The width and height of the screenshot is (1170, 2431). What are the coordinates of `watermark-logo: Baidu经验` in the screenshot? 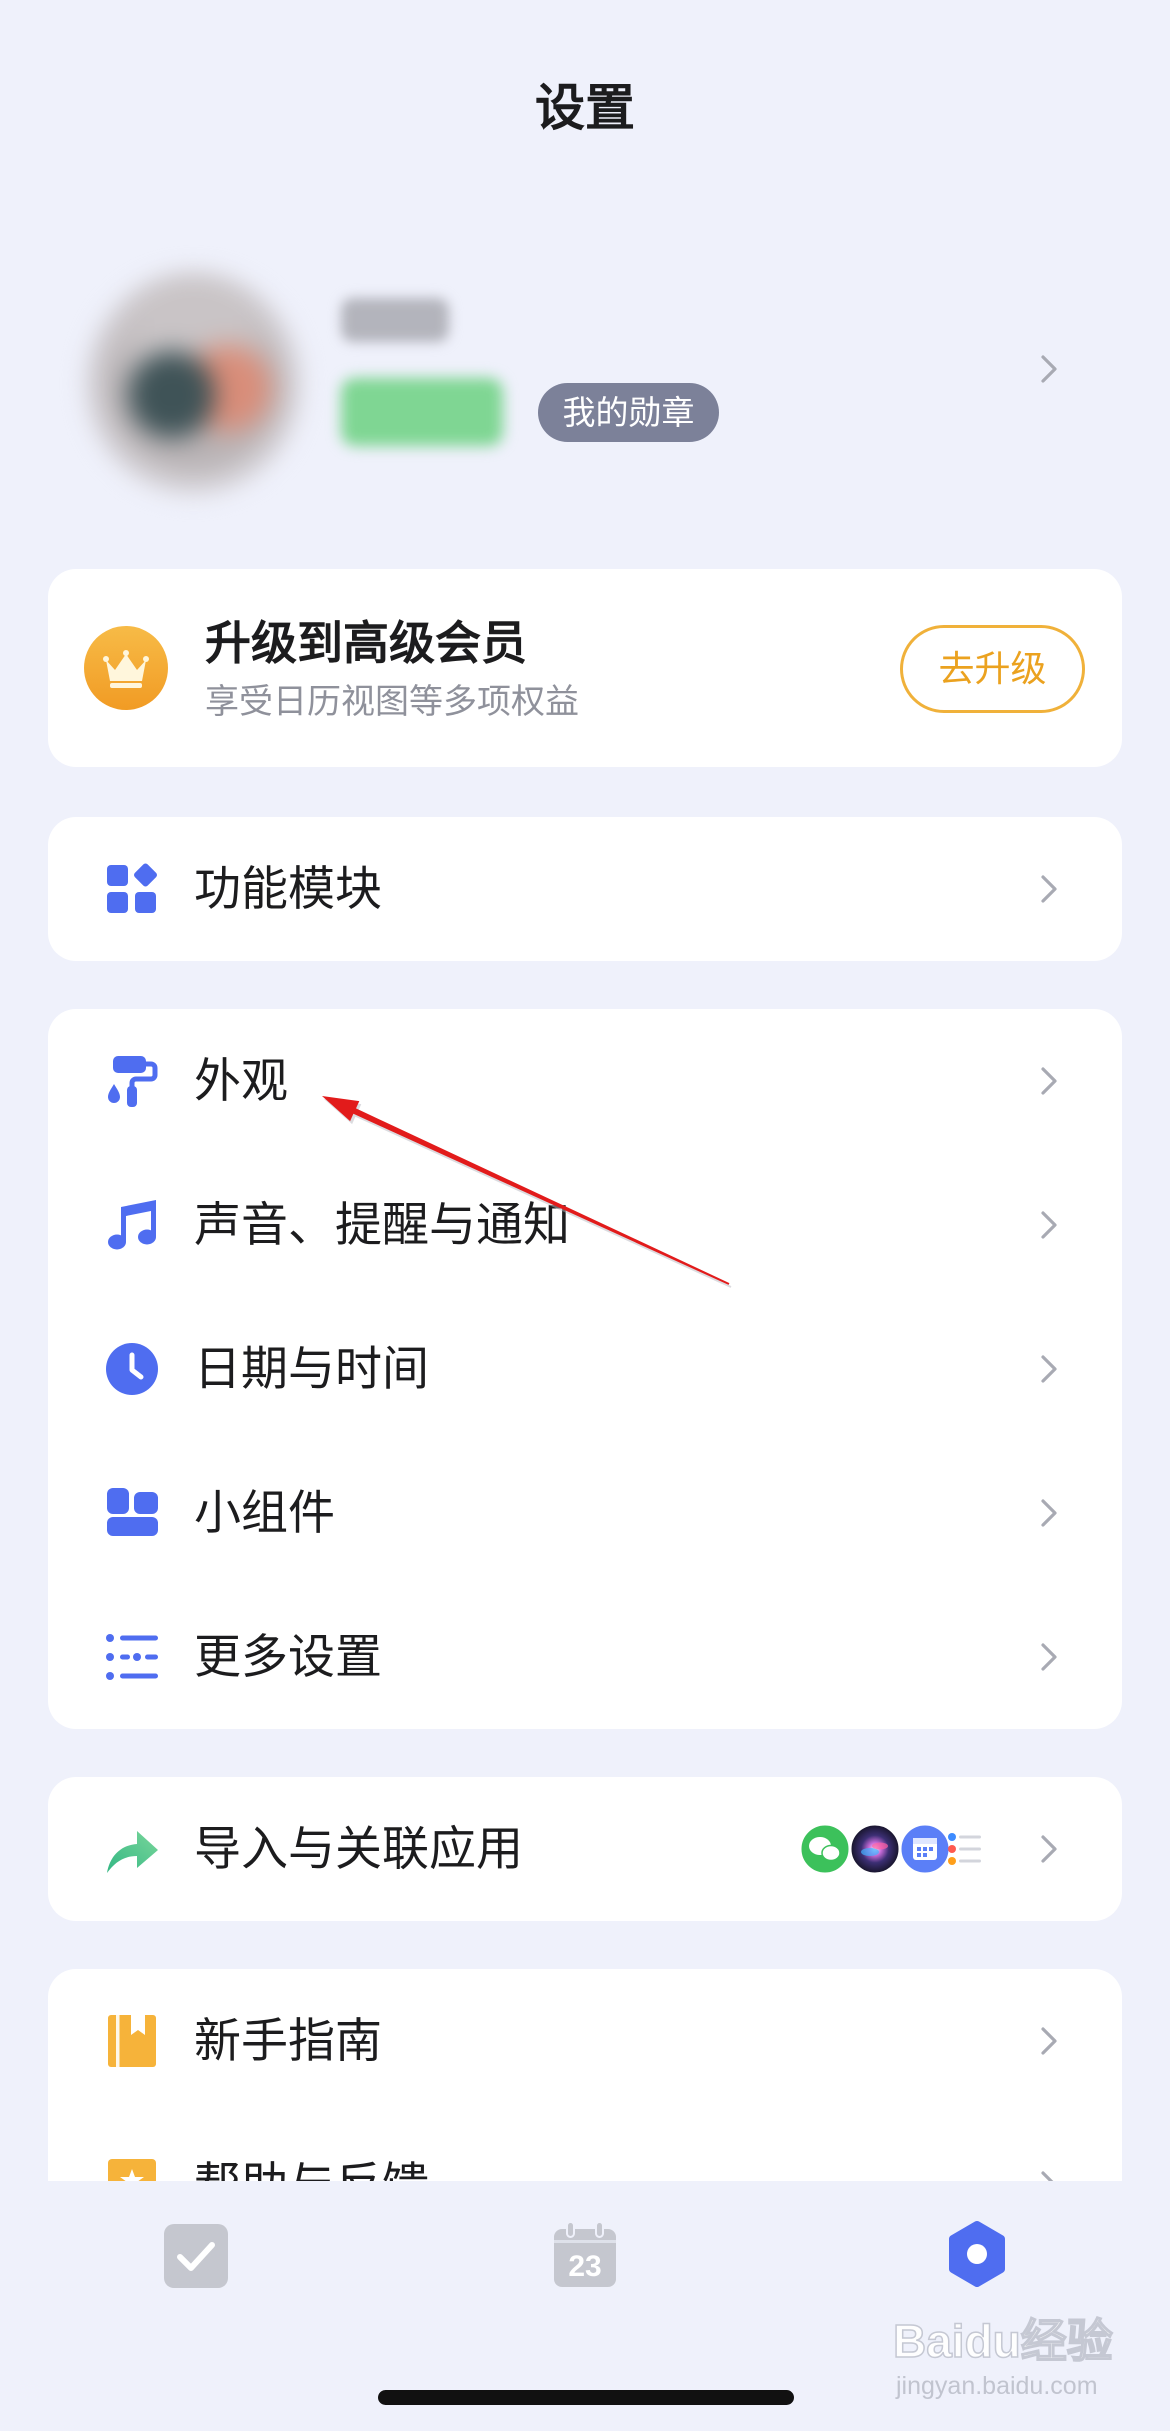 It's located at (1002, 2341).